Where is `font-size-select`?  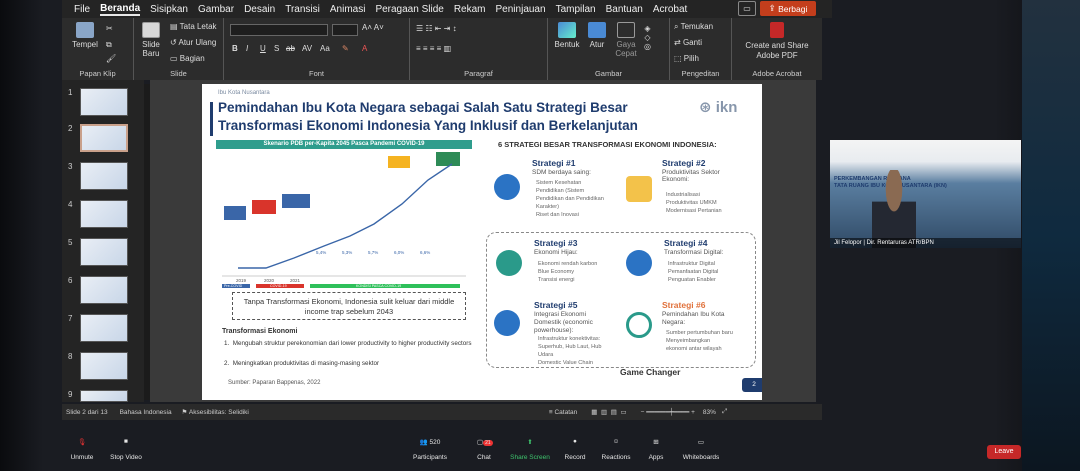 font-size-select is located at coordinates (345, 30).